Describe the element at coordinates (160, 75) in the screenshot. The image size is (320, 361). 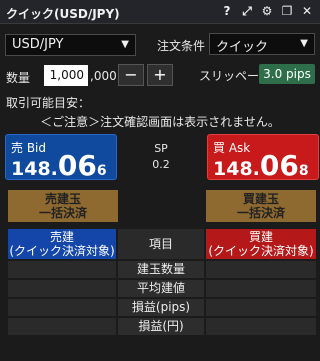
I see `quantity-plus-button: +` at that location.